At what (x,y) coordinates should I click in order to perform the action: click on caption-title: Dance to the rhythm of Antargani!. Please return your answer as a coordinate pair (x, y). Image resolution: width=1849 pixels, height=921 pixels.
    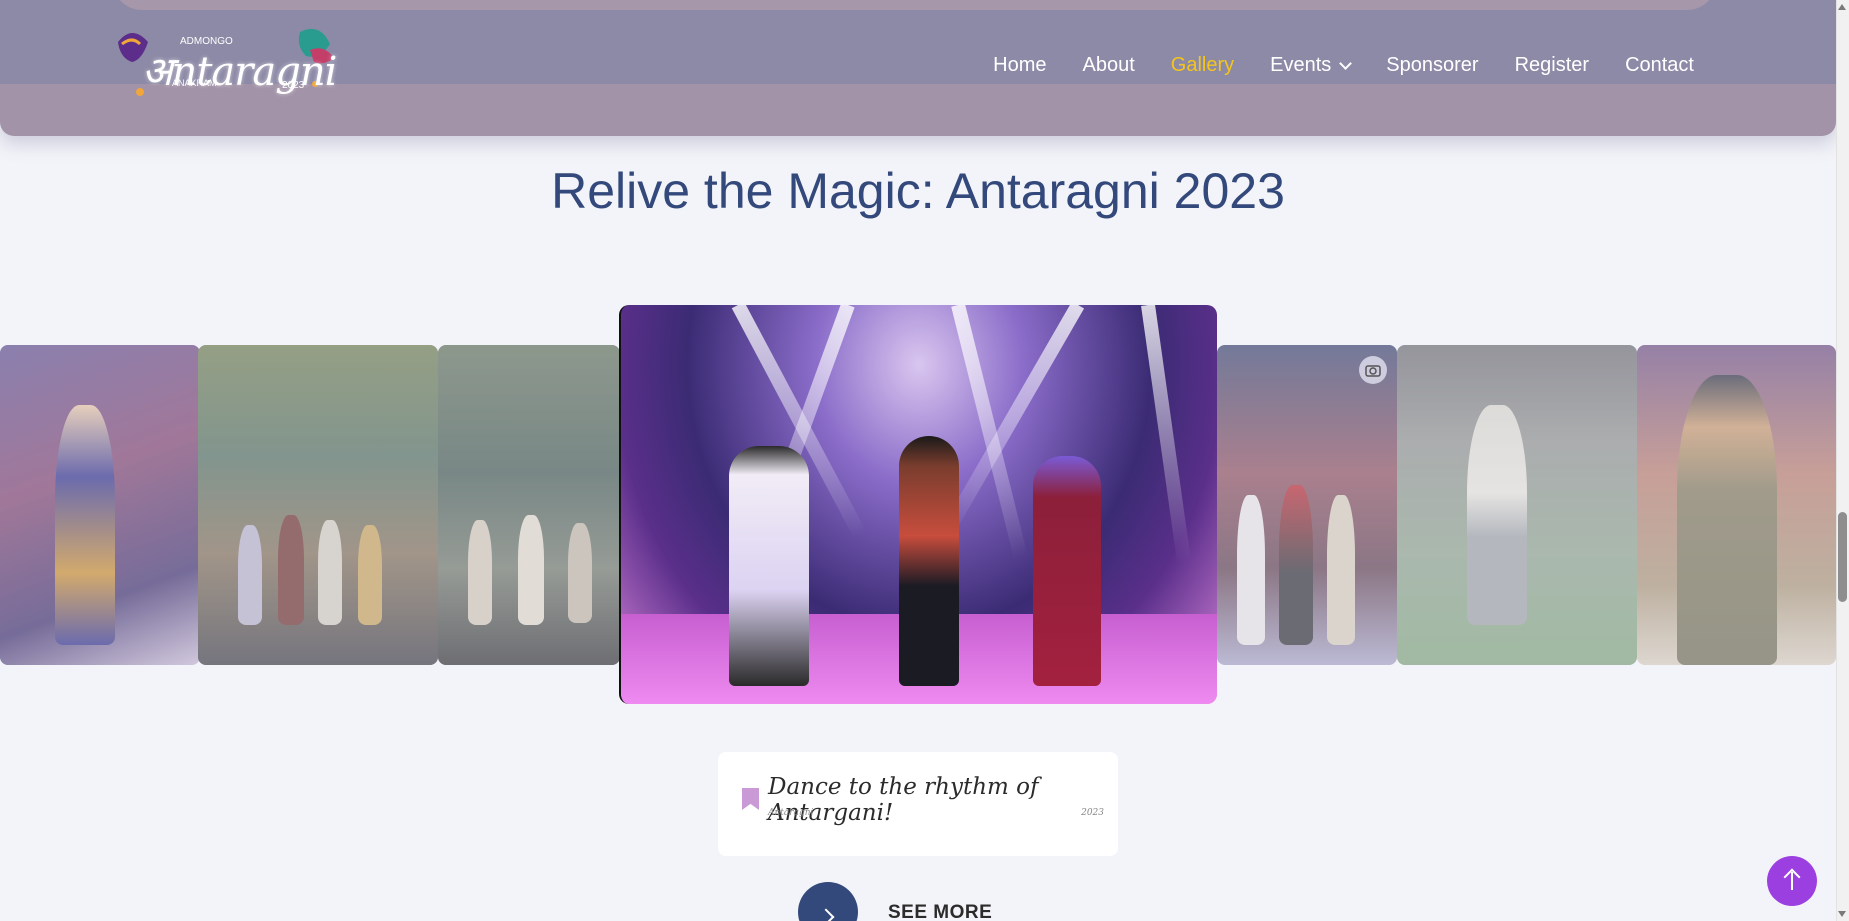
    Looking at the image, I should click on (903, 800).